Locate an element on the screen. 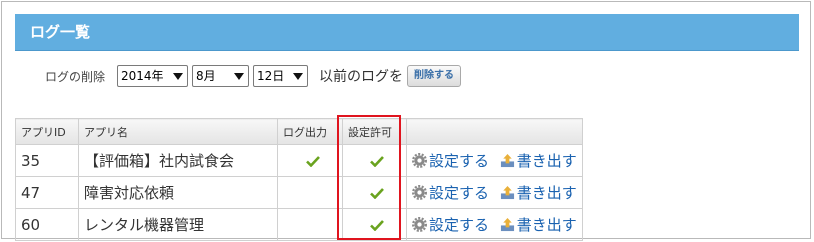 Image resolution: width=814 pixels, height=242 pixels. column-header-app-name: アプリ名 is located at coordinates (178, 131).